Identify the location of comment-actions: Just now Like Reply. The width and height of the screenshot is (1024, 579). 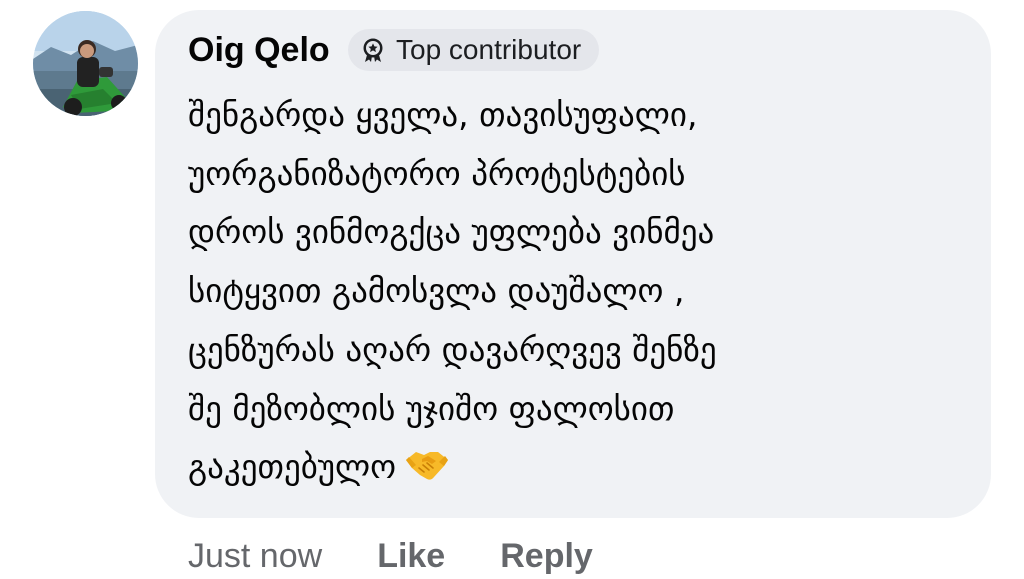
(390, 556).